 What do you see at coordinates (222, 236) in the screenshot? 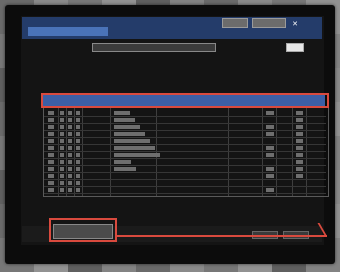
I see `callout-line` at bounding box center [222, 236].